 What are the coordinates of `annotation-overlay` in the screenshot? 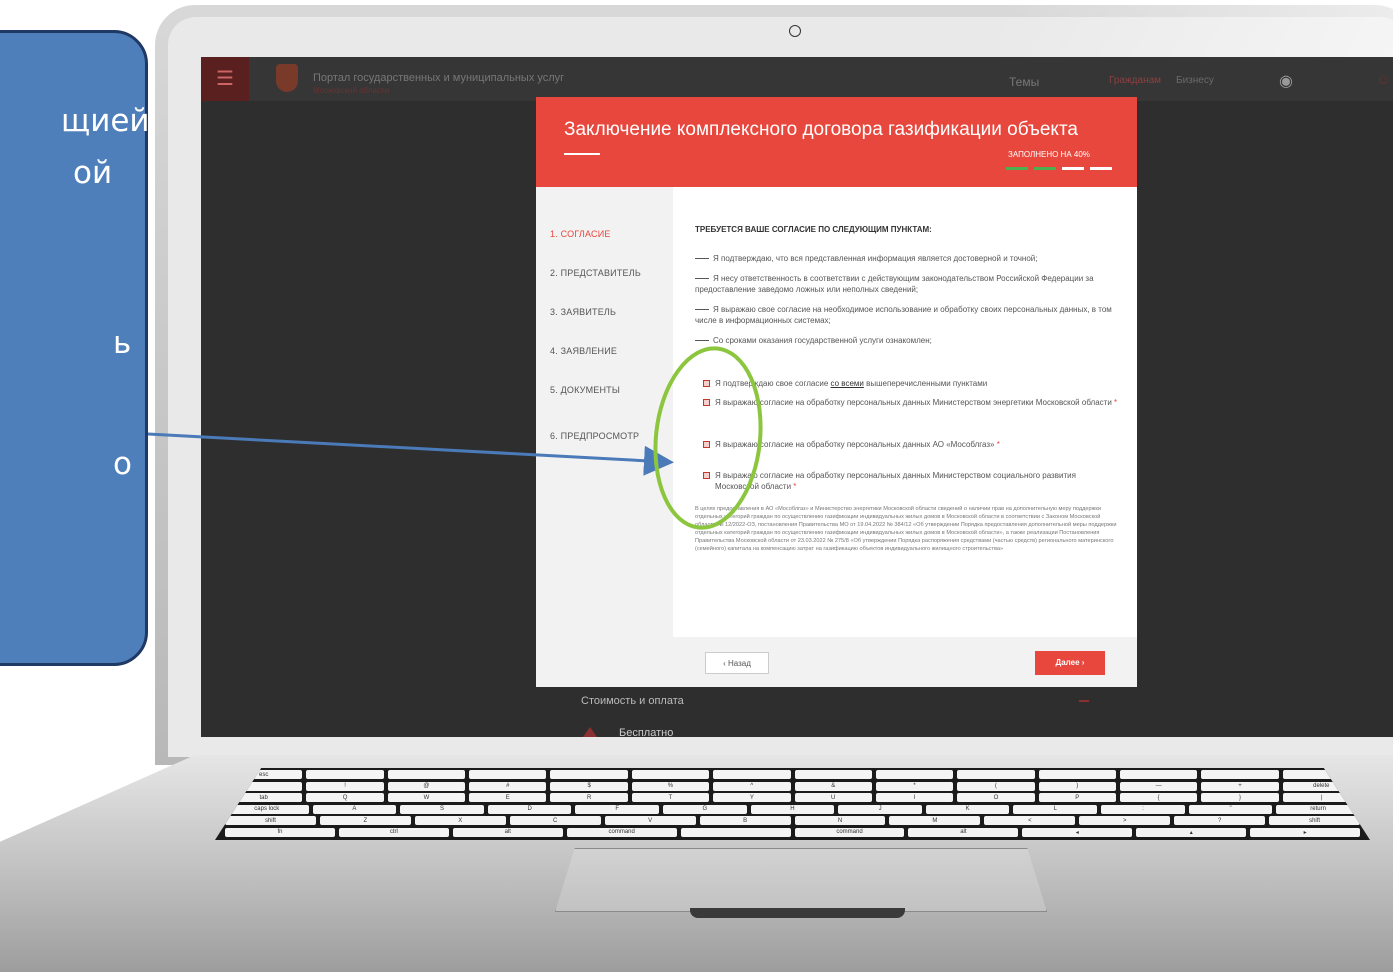 It's located at (455, 438).